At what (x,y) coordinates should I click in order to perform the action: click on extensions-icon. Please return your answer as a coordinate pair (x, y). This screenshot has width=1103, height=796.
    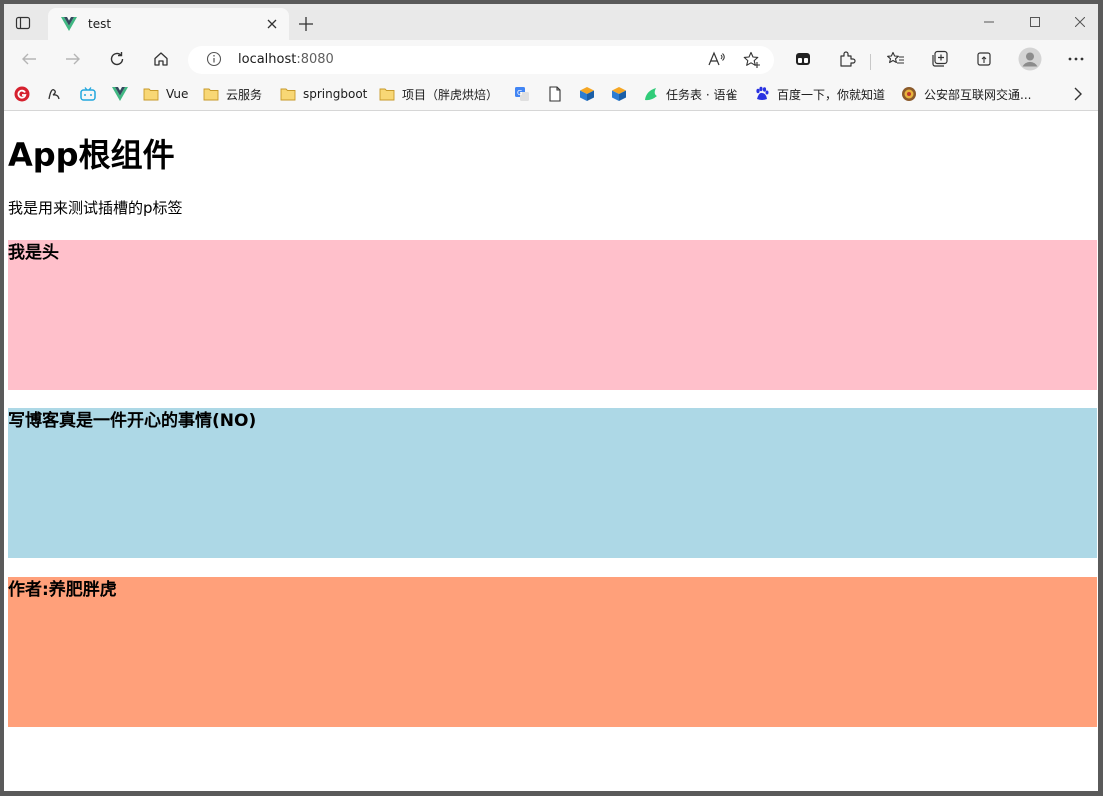
    Looking at the image, I should click on (847, 59).